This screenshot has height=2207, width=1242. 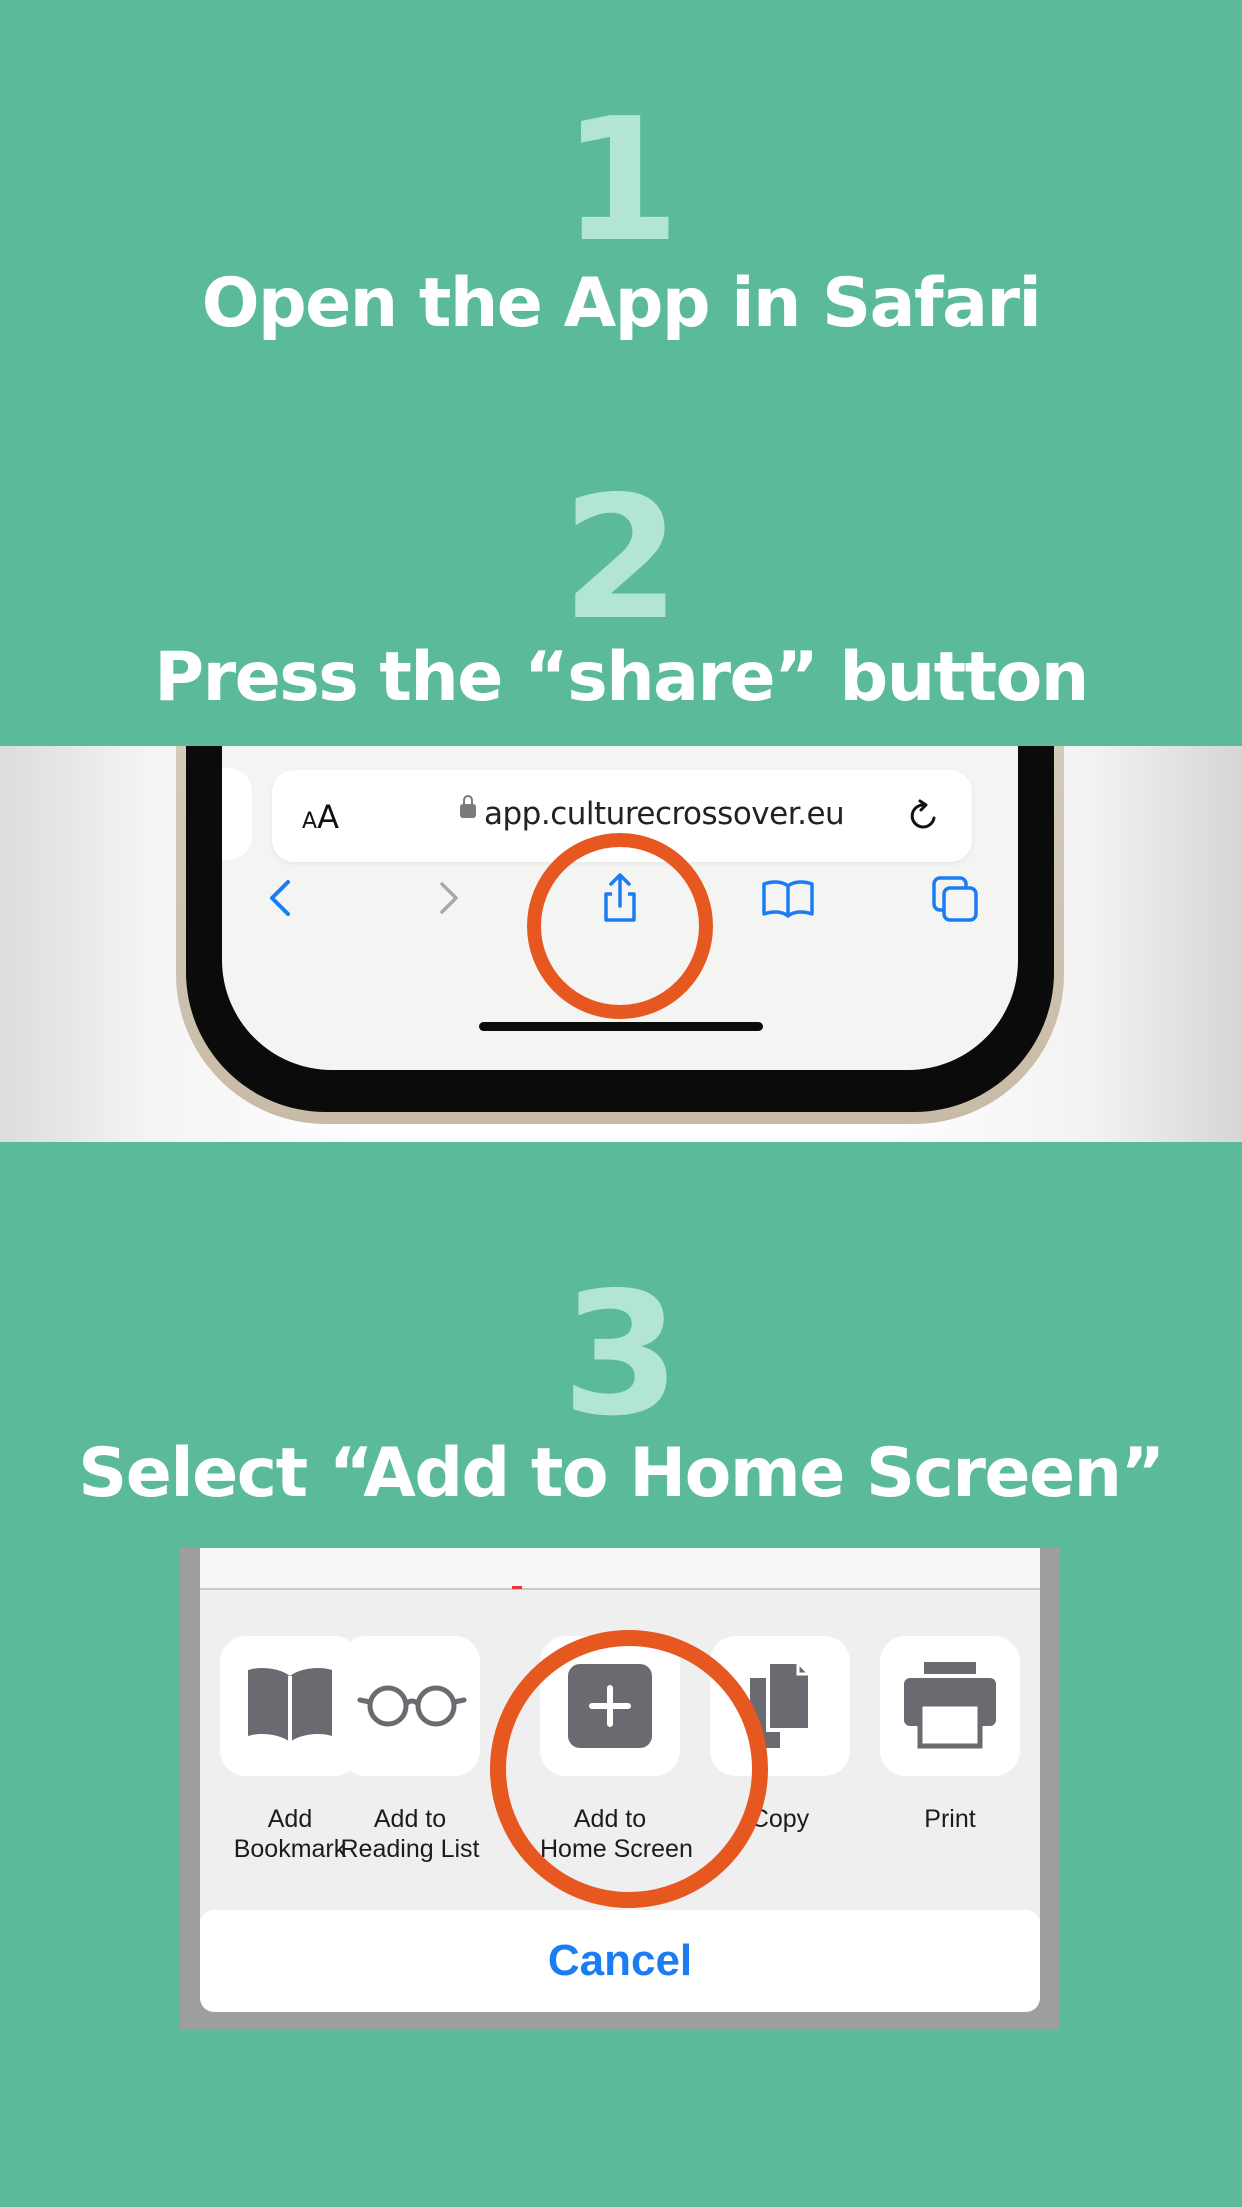 What do you see at coordinates (320, 817) in the screenshot?
I see `text-size-button: AA` at bounding box center [320, 817].